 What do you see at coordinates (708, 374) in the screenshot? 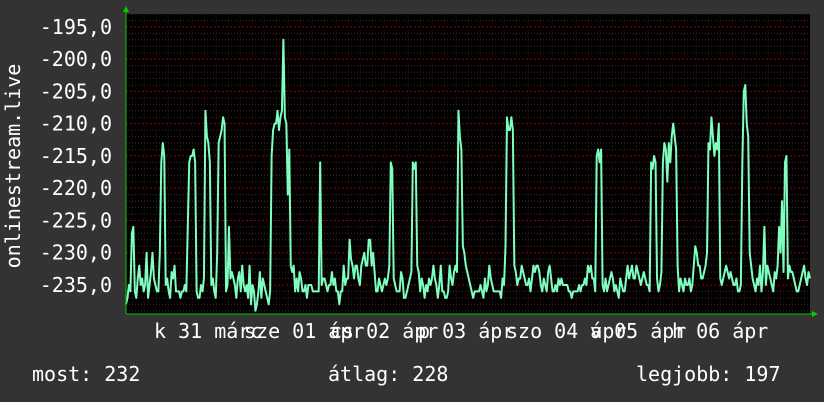
I see `best-value-stat: legjobb: 197` at bounding box center [708, 374].